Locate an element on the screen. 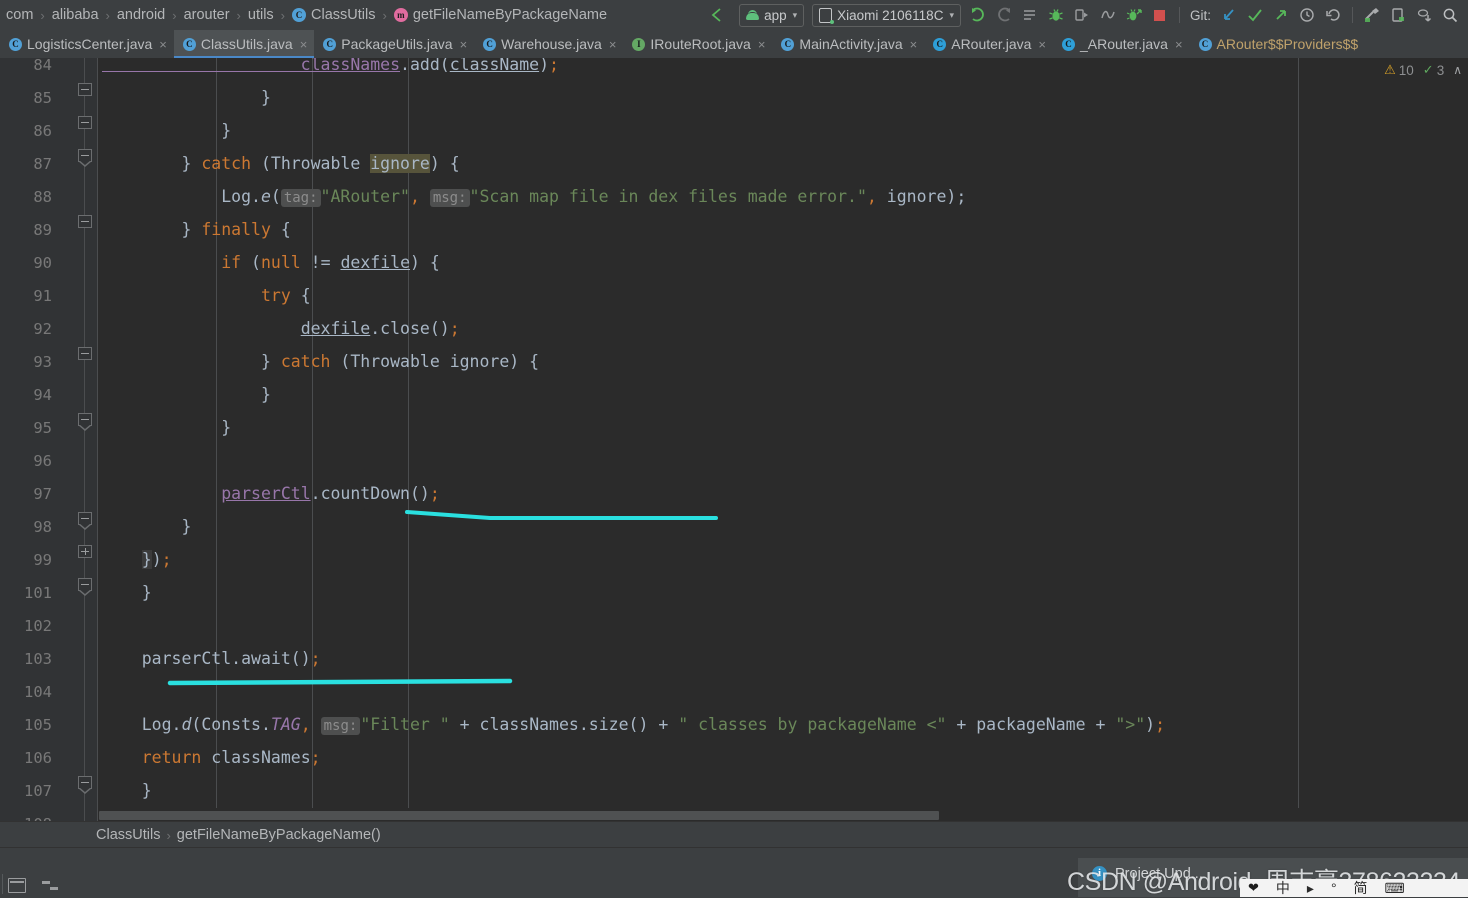 This screenshot has width=1468, height=898. stop-button is located at coordinates (1160, 15).